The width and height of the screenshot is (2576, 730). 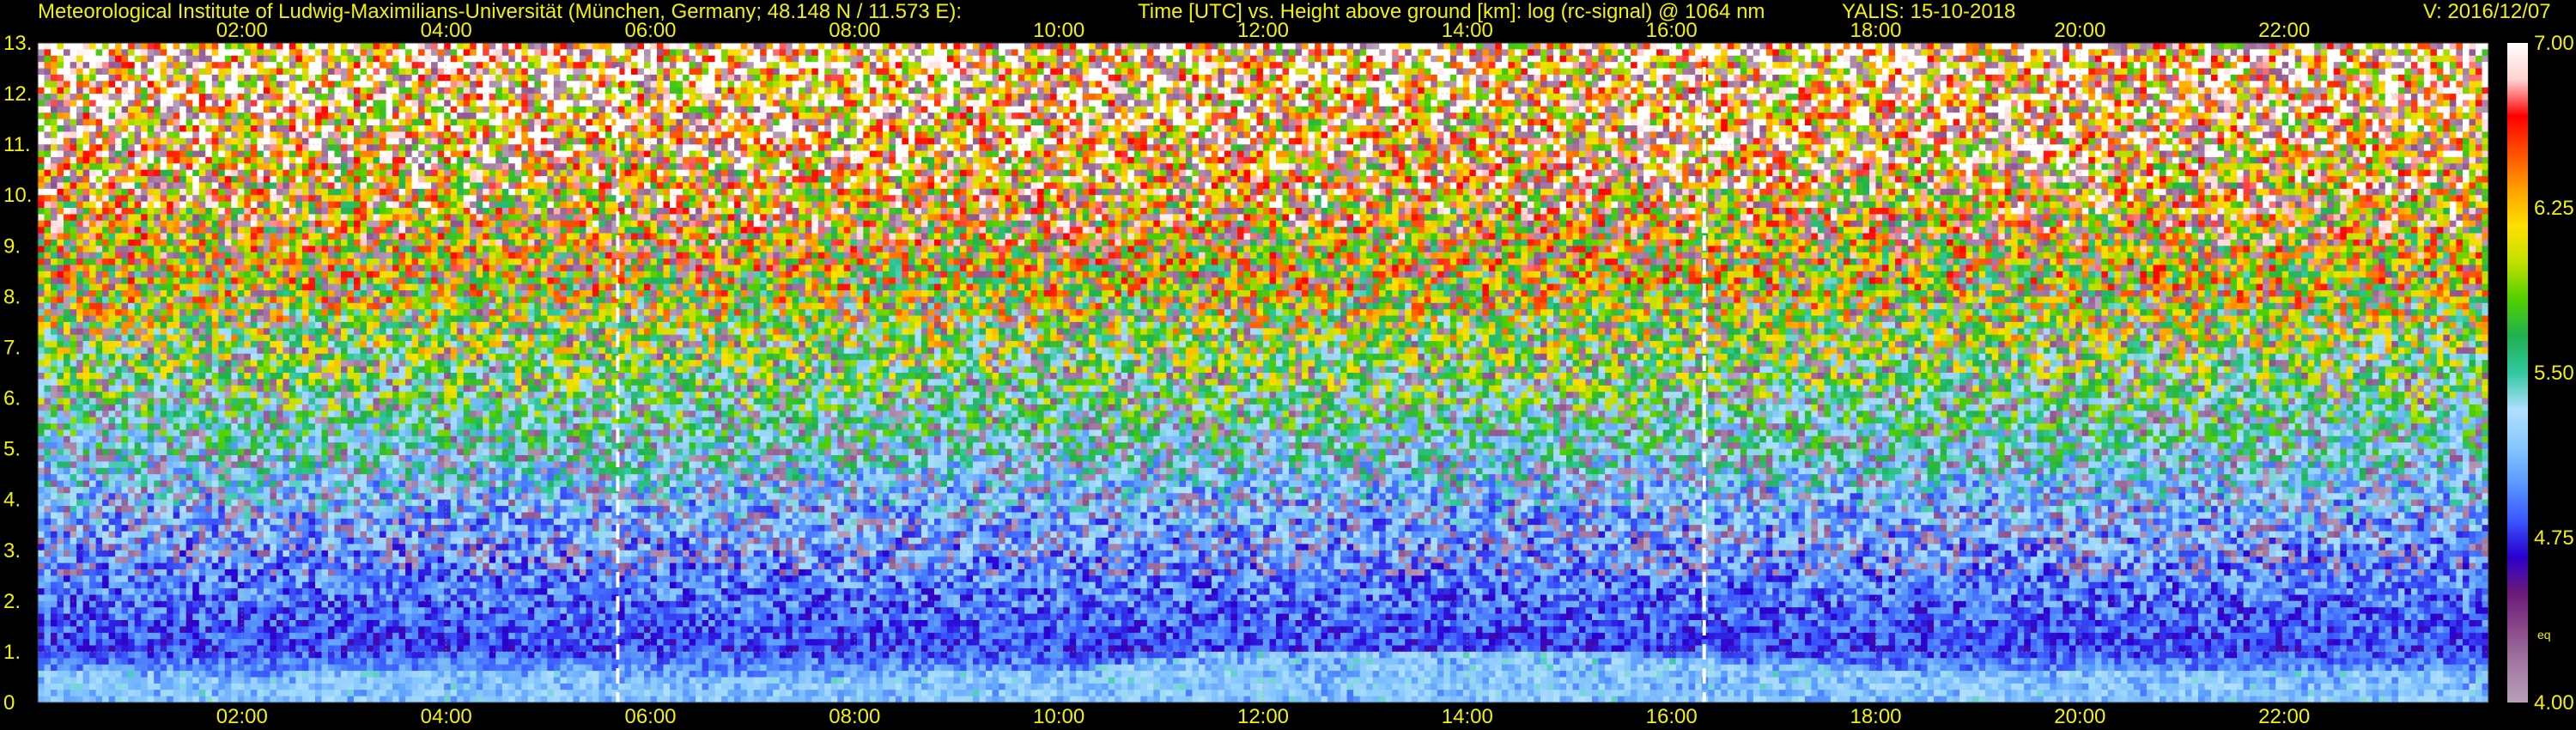 What do you see at coordinates (17, 43) in the screenshot?
I see `y-tick-label: 13.` at bounding box center [17, 43].